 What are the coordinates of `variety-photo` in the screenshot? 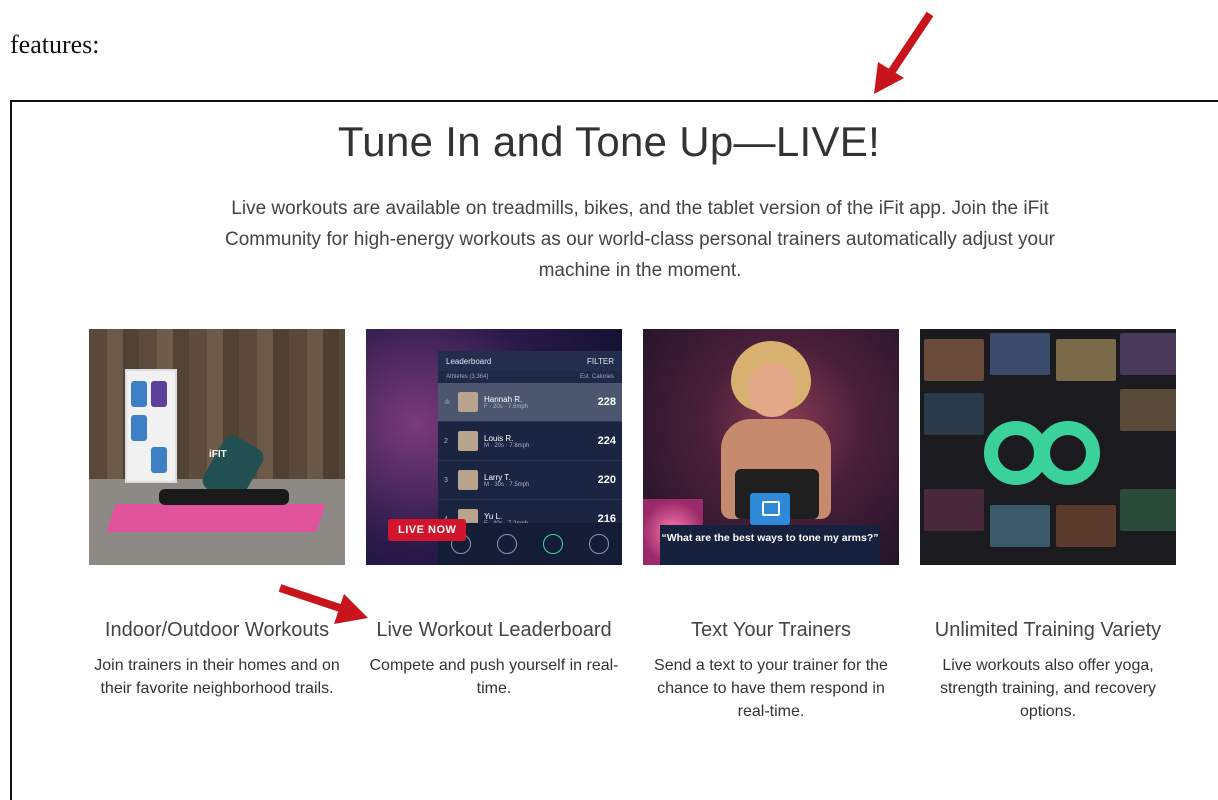 It's located at (1048, 447).